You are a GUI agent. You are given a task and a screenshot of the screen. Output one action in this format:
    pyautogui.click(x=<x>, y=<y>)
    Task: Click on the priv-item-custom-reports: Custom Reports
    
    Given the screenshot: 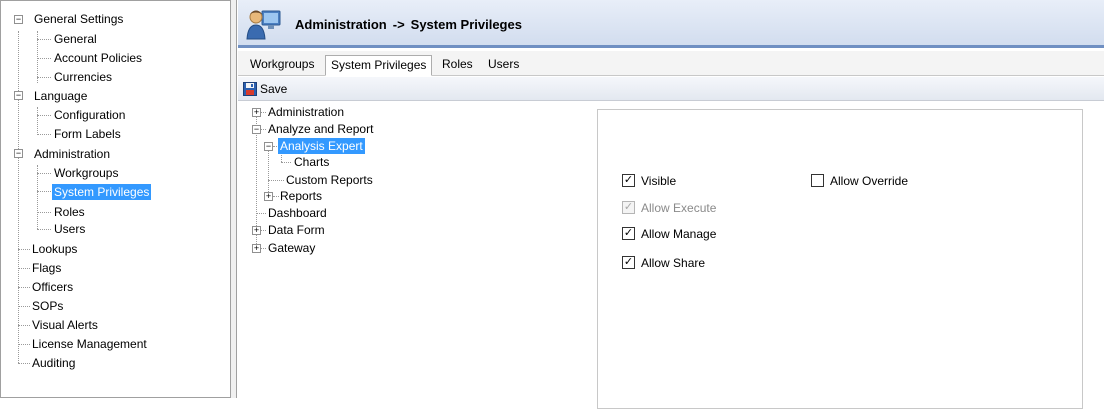 What is the action you would take?
    pyautogui.click(x=329, y=180)
    